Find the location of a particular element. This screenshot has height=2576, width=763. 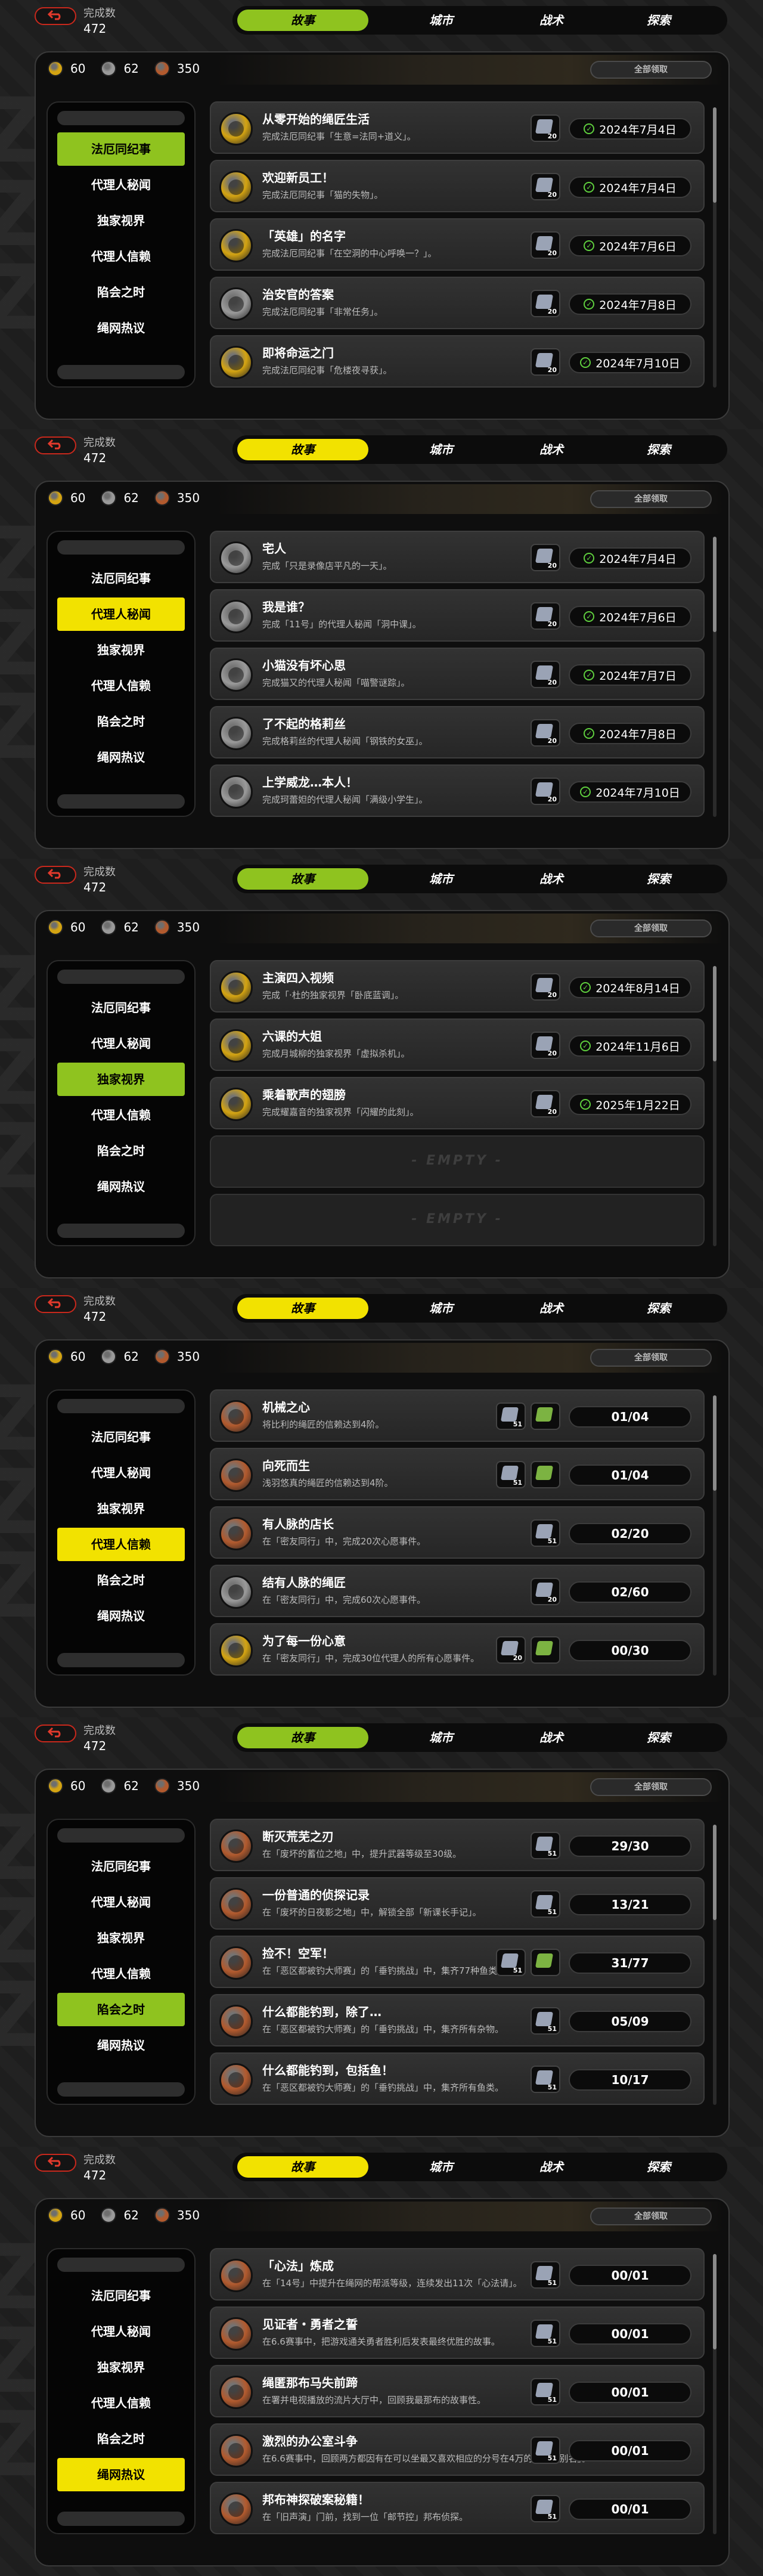

achievement-card: 欢迎新员工！ 完成法厄同纪事「猫的失物」。 20 ✓ 2024年7月4日 is located at coordinates (457, 186).